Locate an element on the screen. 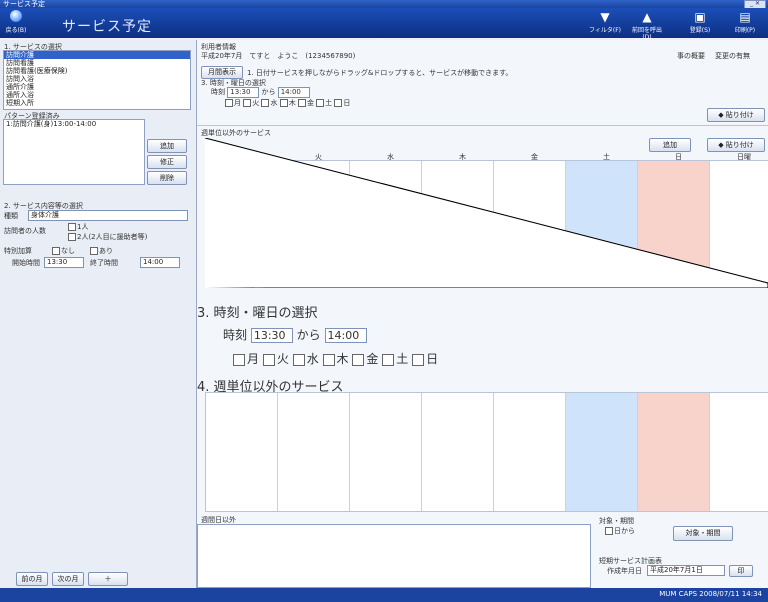  plan-date-field: 平成20年7月1日 is located at coordinates (686, 570).